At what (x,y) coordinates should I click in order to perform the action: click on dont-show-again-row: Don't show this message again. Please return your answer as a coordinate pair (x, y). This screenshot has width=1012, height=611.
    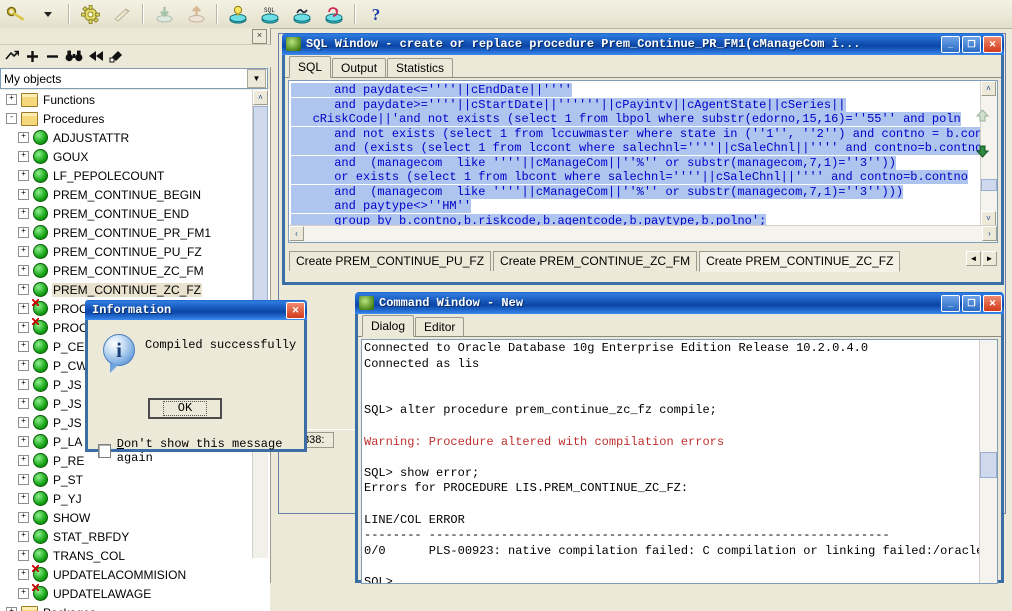
    Looking at the image, I should click on (201, 451).